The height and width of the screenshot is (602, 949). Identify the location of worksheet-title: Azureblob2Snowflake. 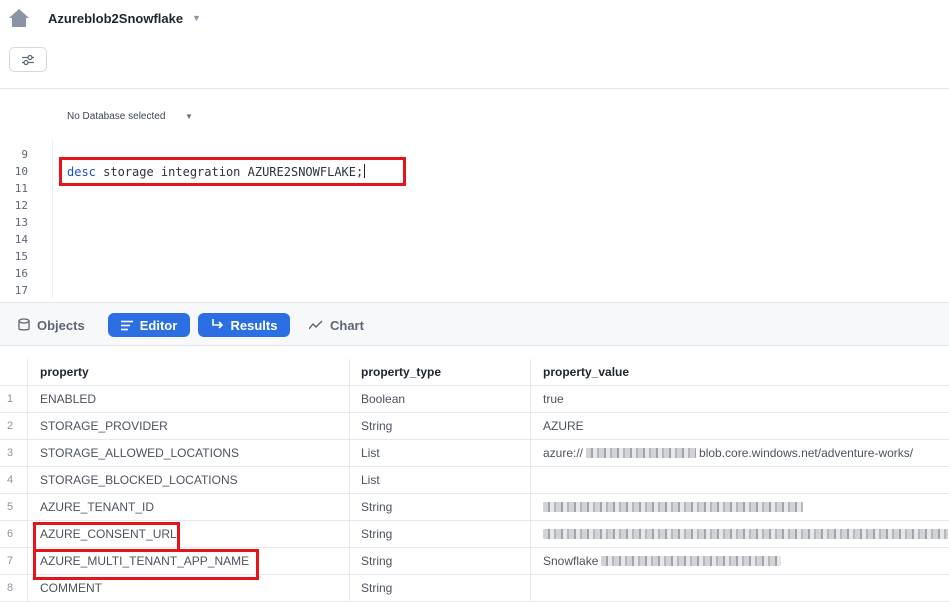
(115, 18).